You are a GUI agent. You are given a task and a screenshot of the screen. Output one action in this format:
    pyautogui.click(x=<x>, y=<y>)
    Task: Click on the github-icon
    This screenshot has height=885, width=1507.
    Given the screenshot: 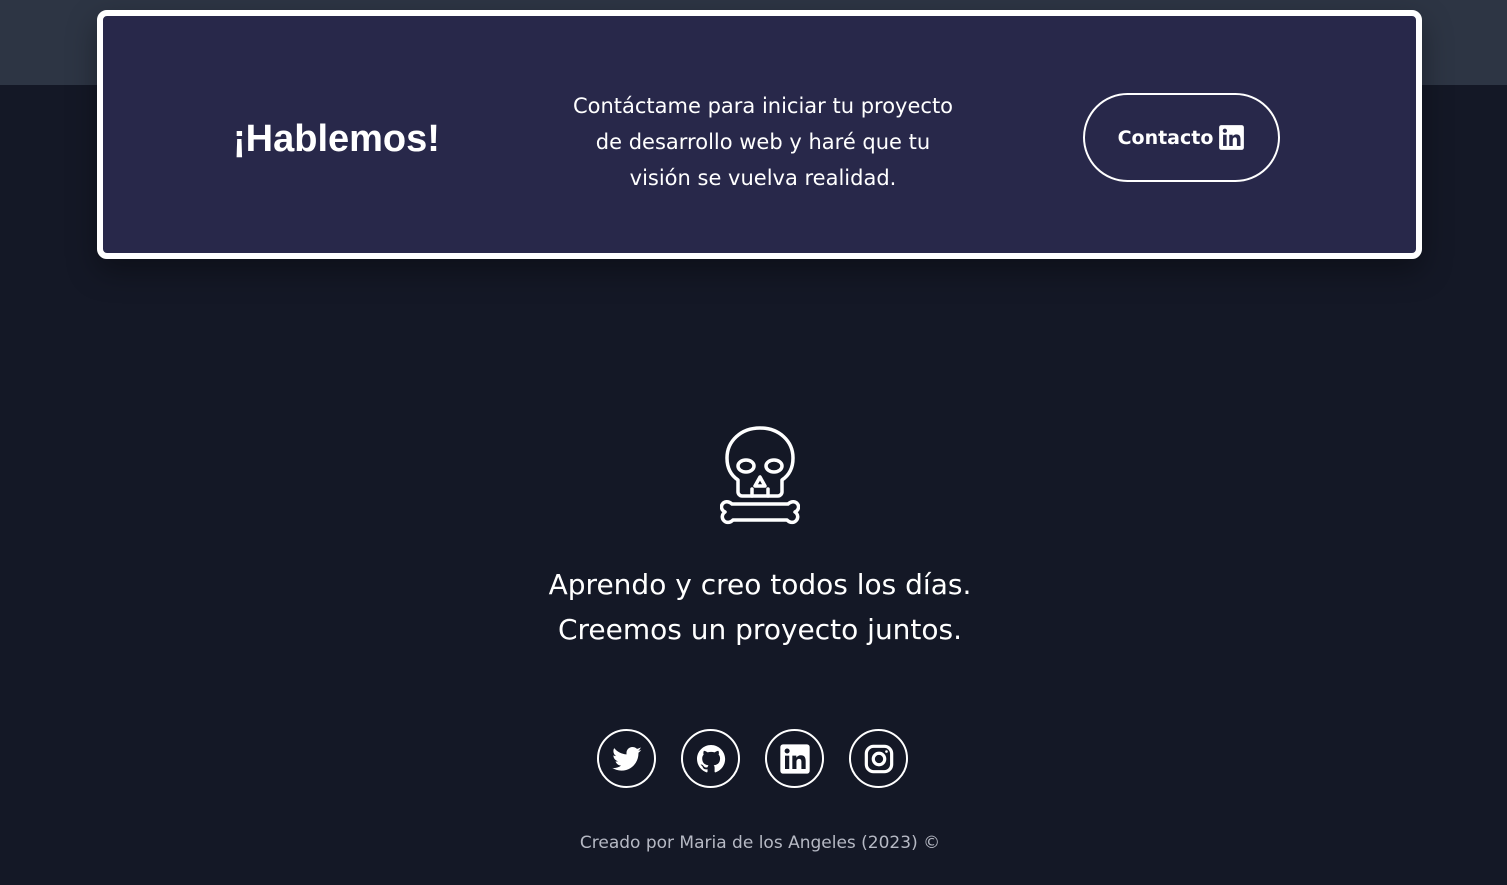 What is the action you would take?
    pyautogui.click(x=710, y=758)
    